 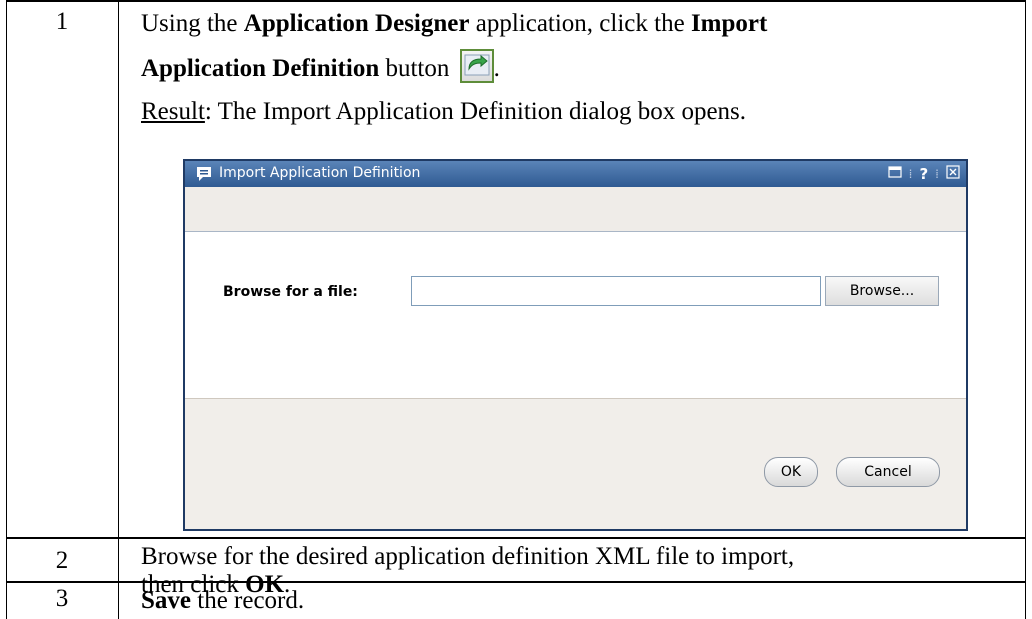 What do you see at coordinates (616, 291) in the screenshot?
I see `file-path-input` at bounding box center [616, 291].